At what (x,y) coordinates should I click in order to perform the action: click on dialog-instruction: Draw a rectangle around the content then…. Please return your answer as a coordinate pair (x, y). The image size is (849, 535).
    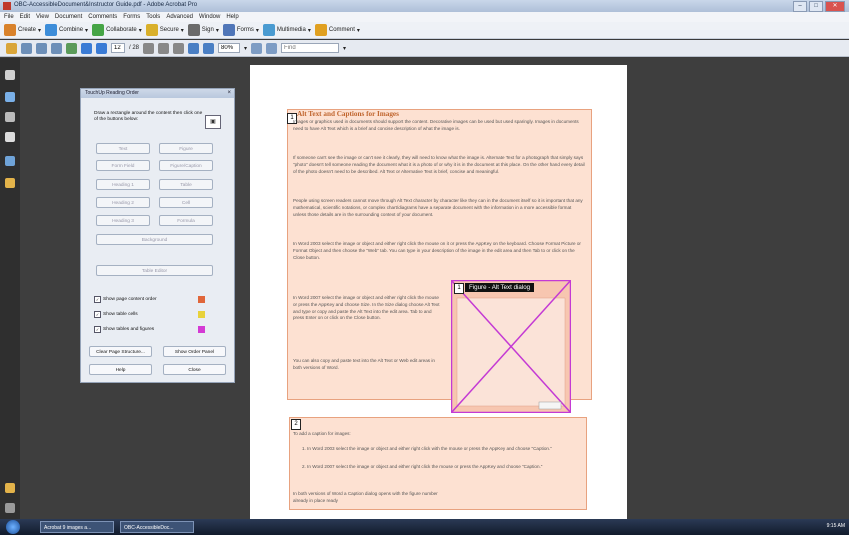
    Looking at the image, I should click on (148, 117).